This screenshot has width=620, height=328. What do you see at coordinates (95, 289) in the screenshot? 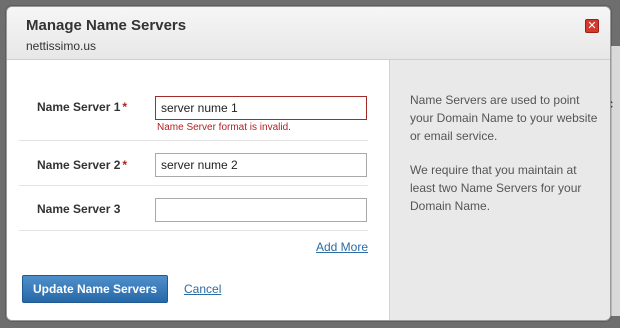
I see `update-name-servers-button: Update Name Servers` at bounding box center [95, 289].